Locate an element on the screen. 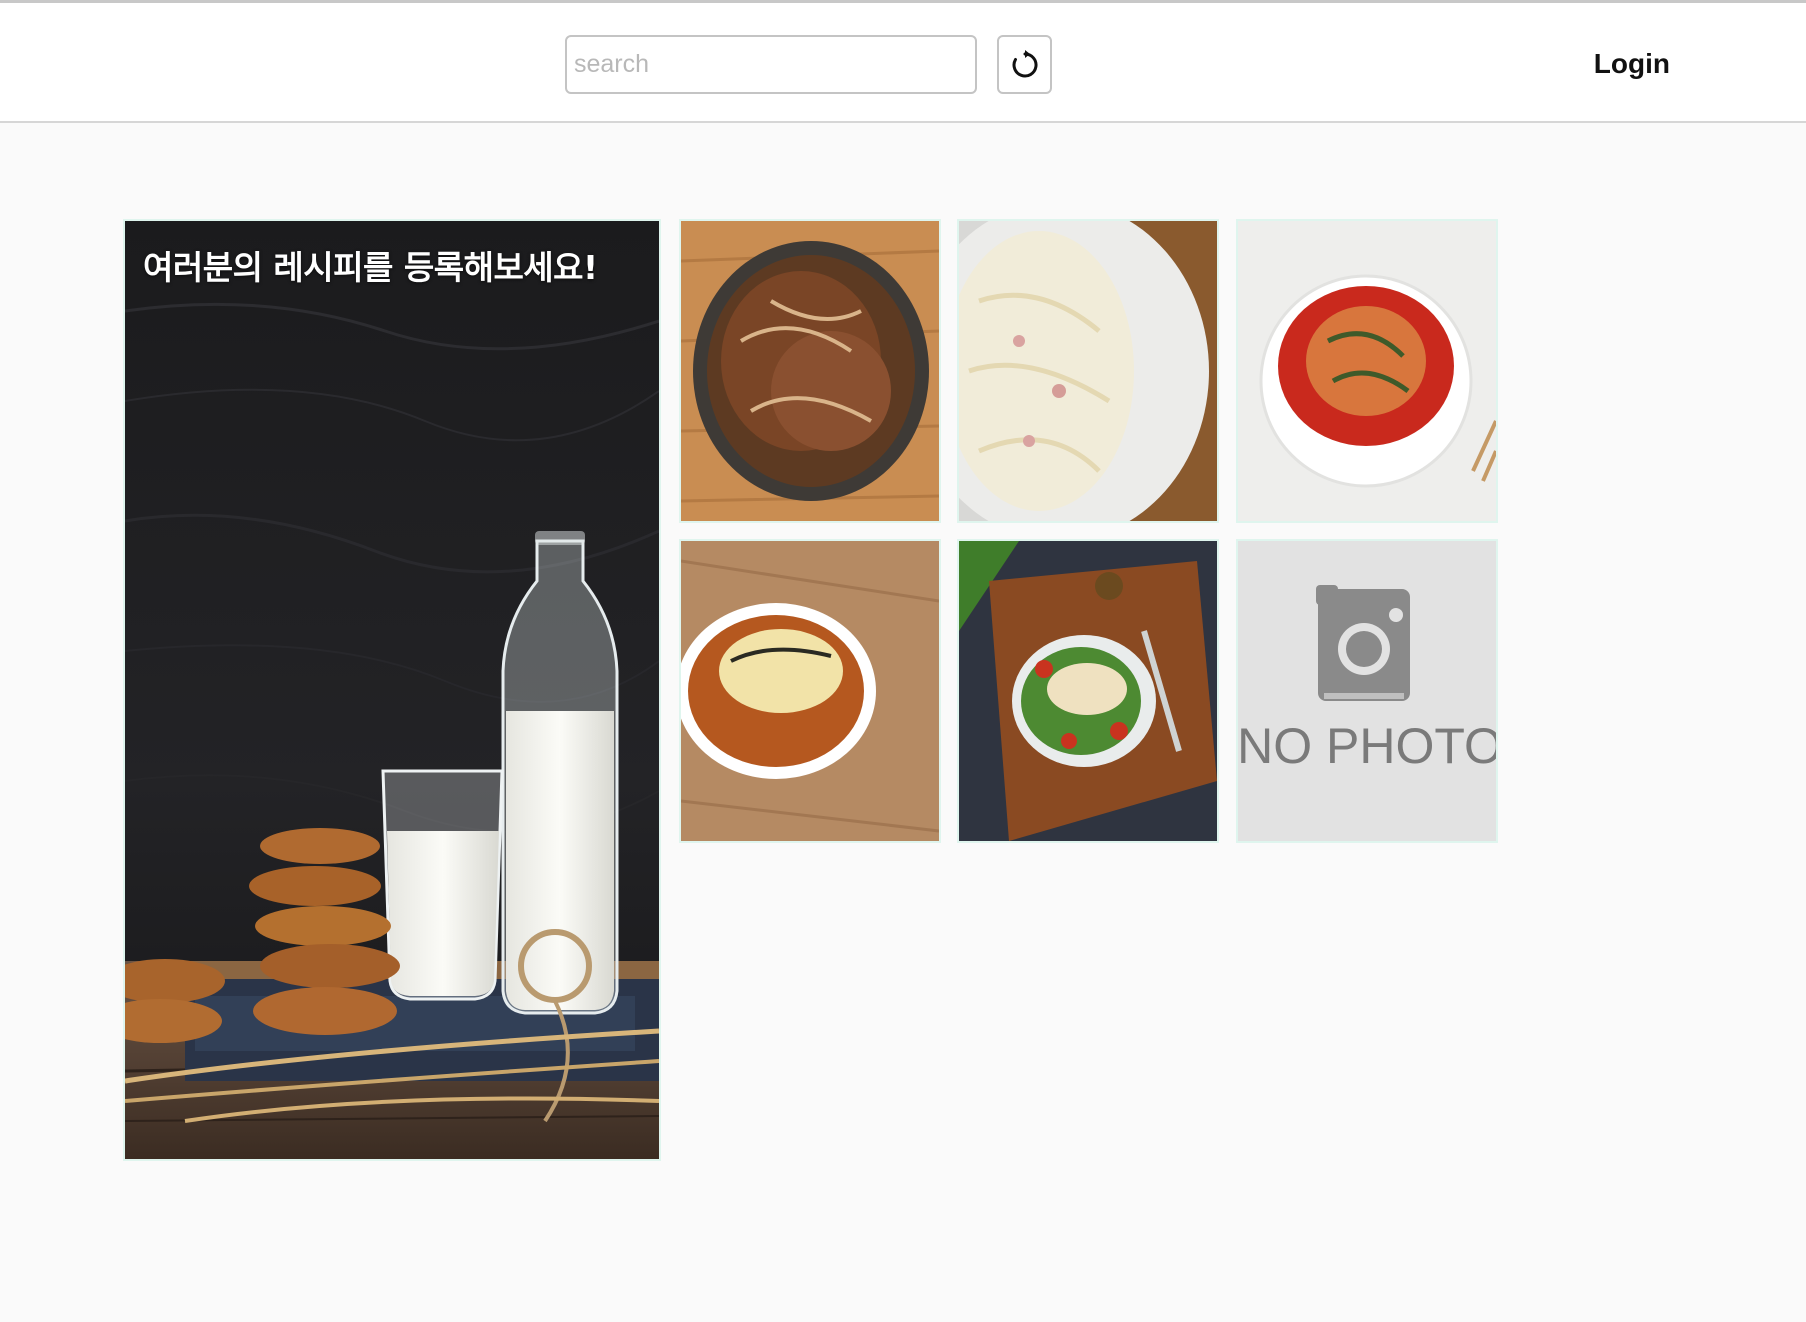  login-link: Login is located at coordinates (1632, 64).